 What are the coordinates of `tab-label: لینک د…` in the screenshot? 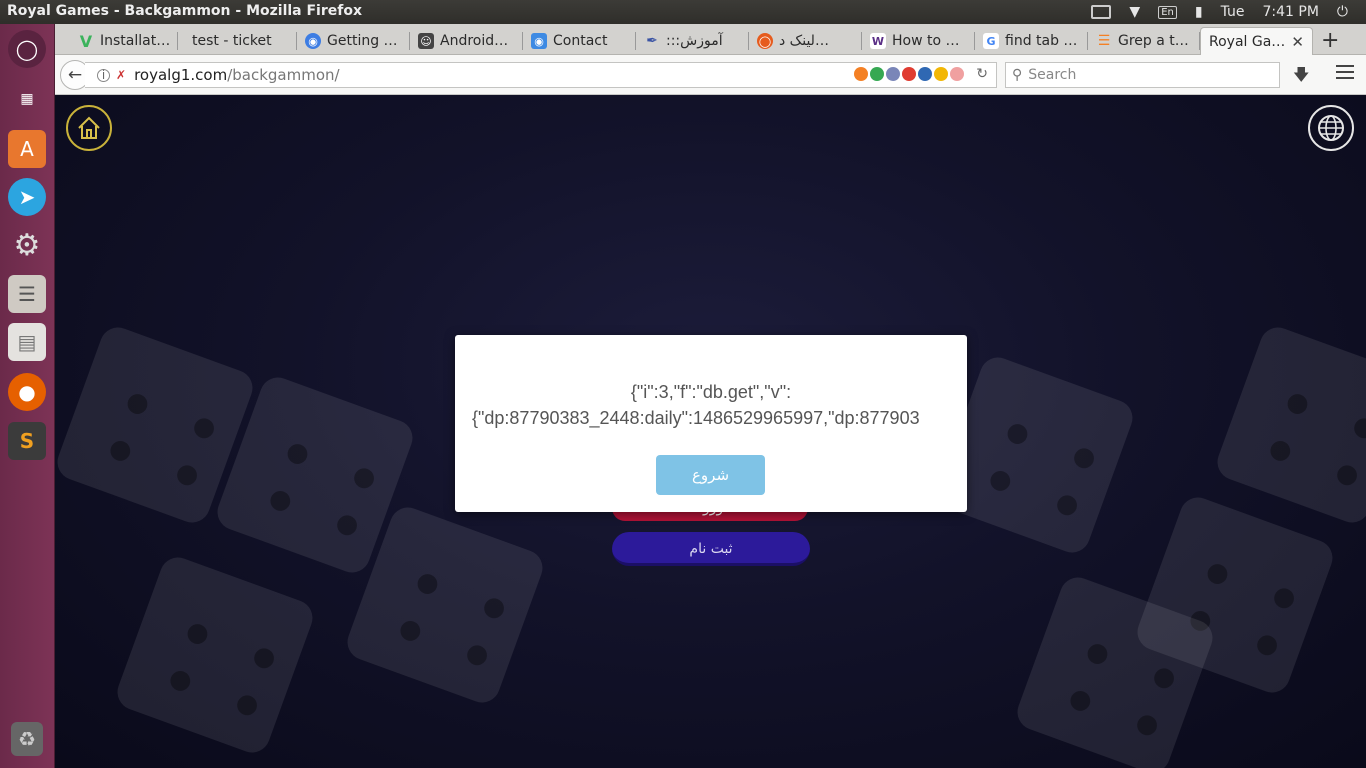 It's located at (804, 41).